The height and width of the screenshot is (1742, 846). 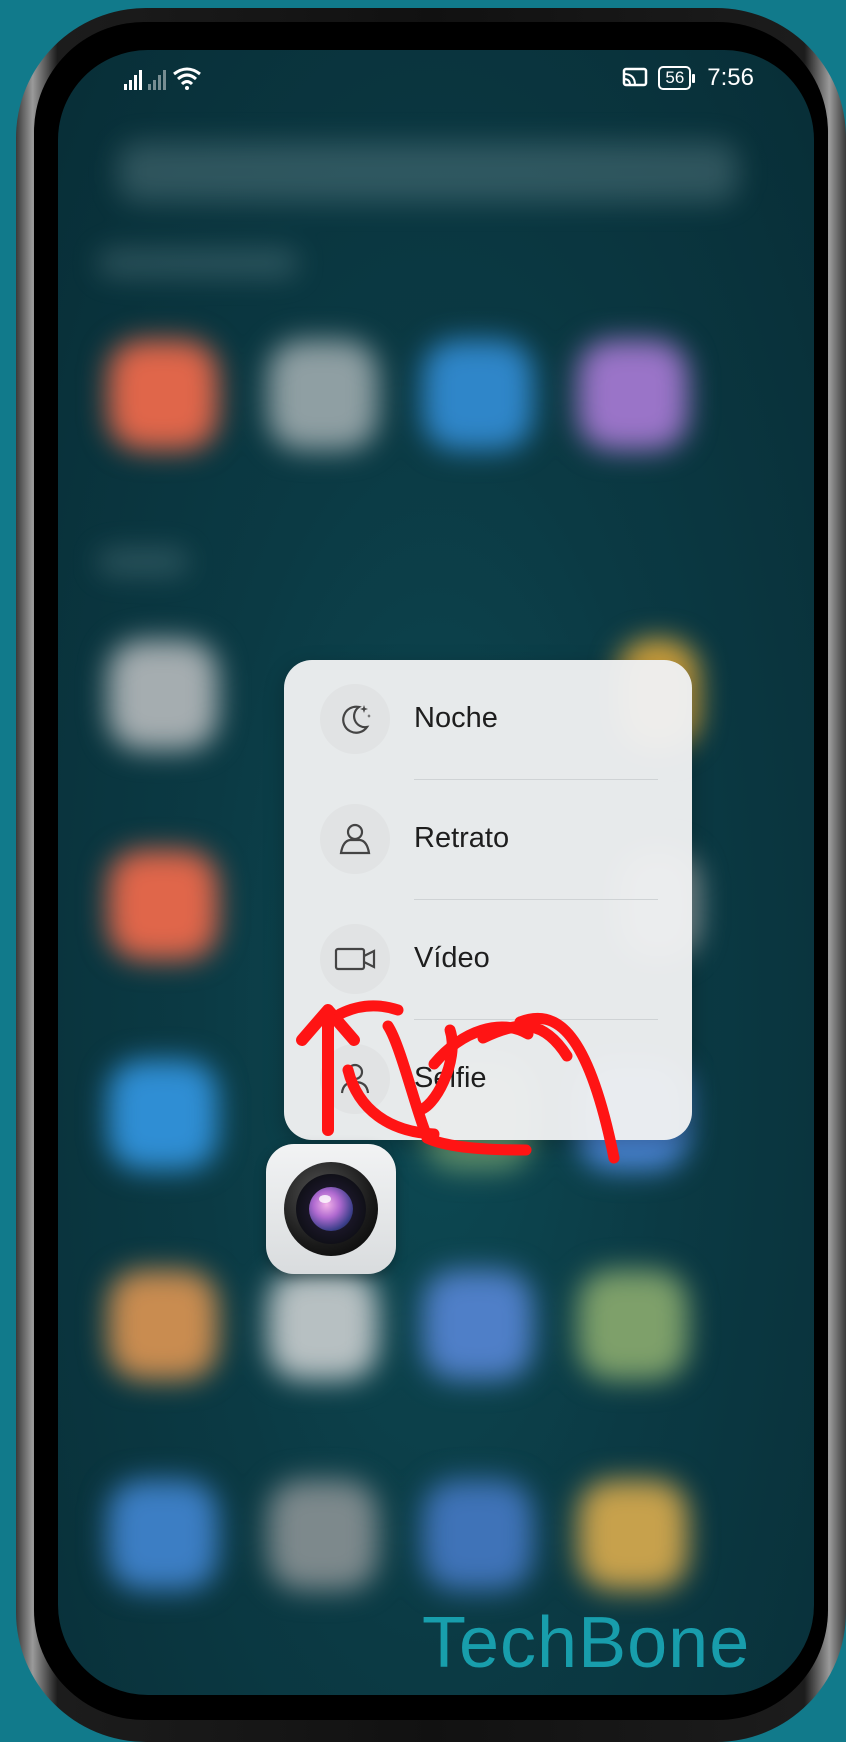 I want to click on clock-time: 7:56, so click(x=730, y=77).